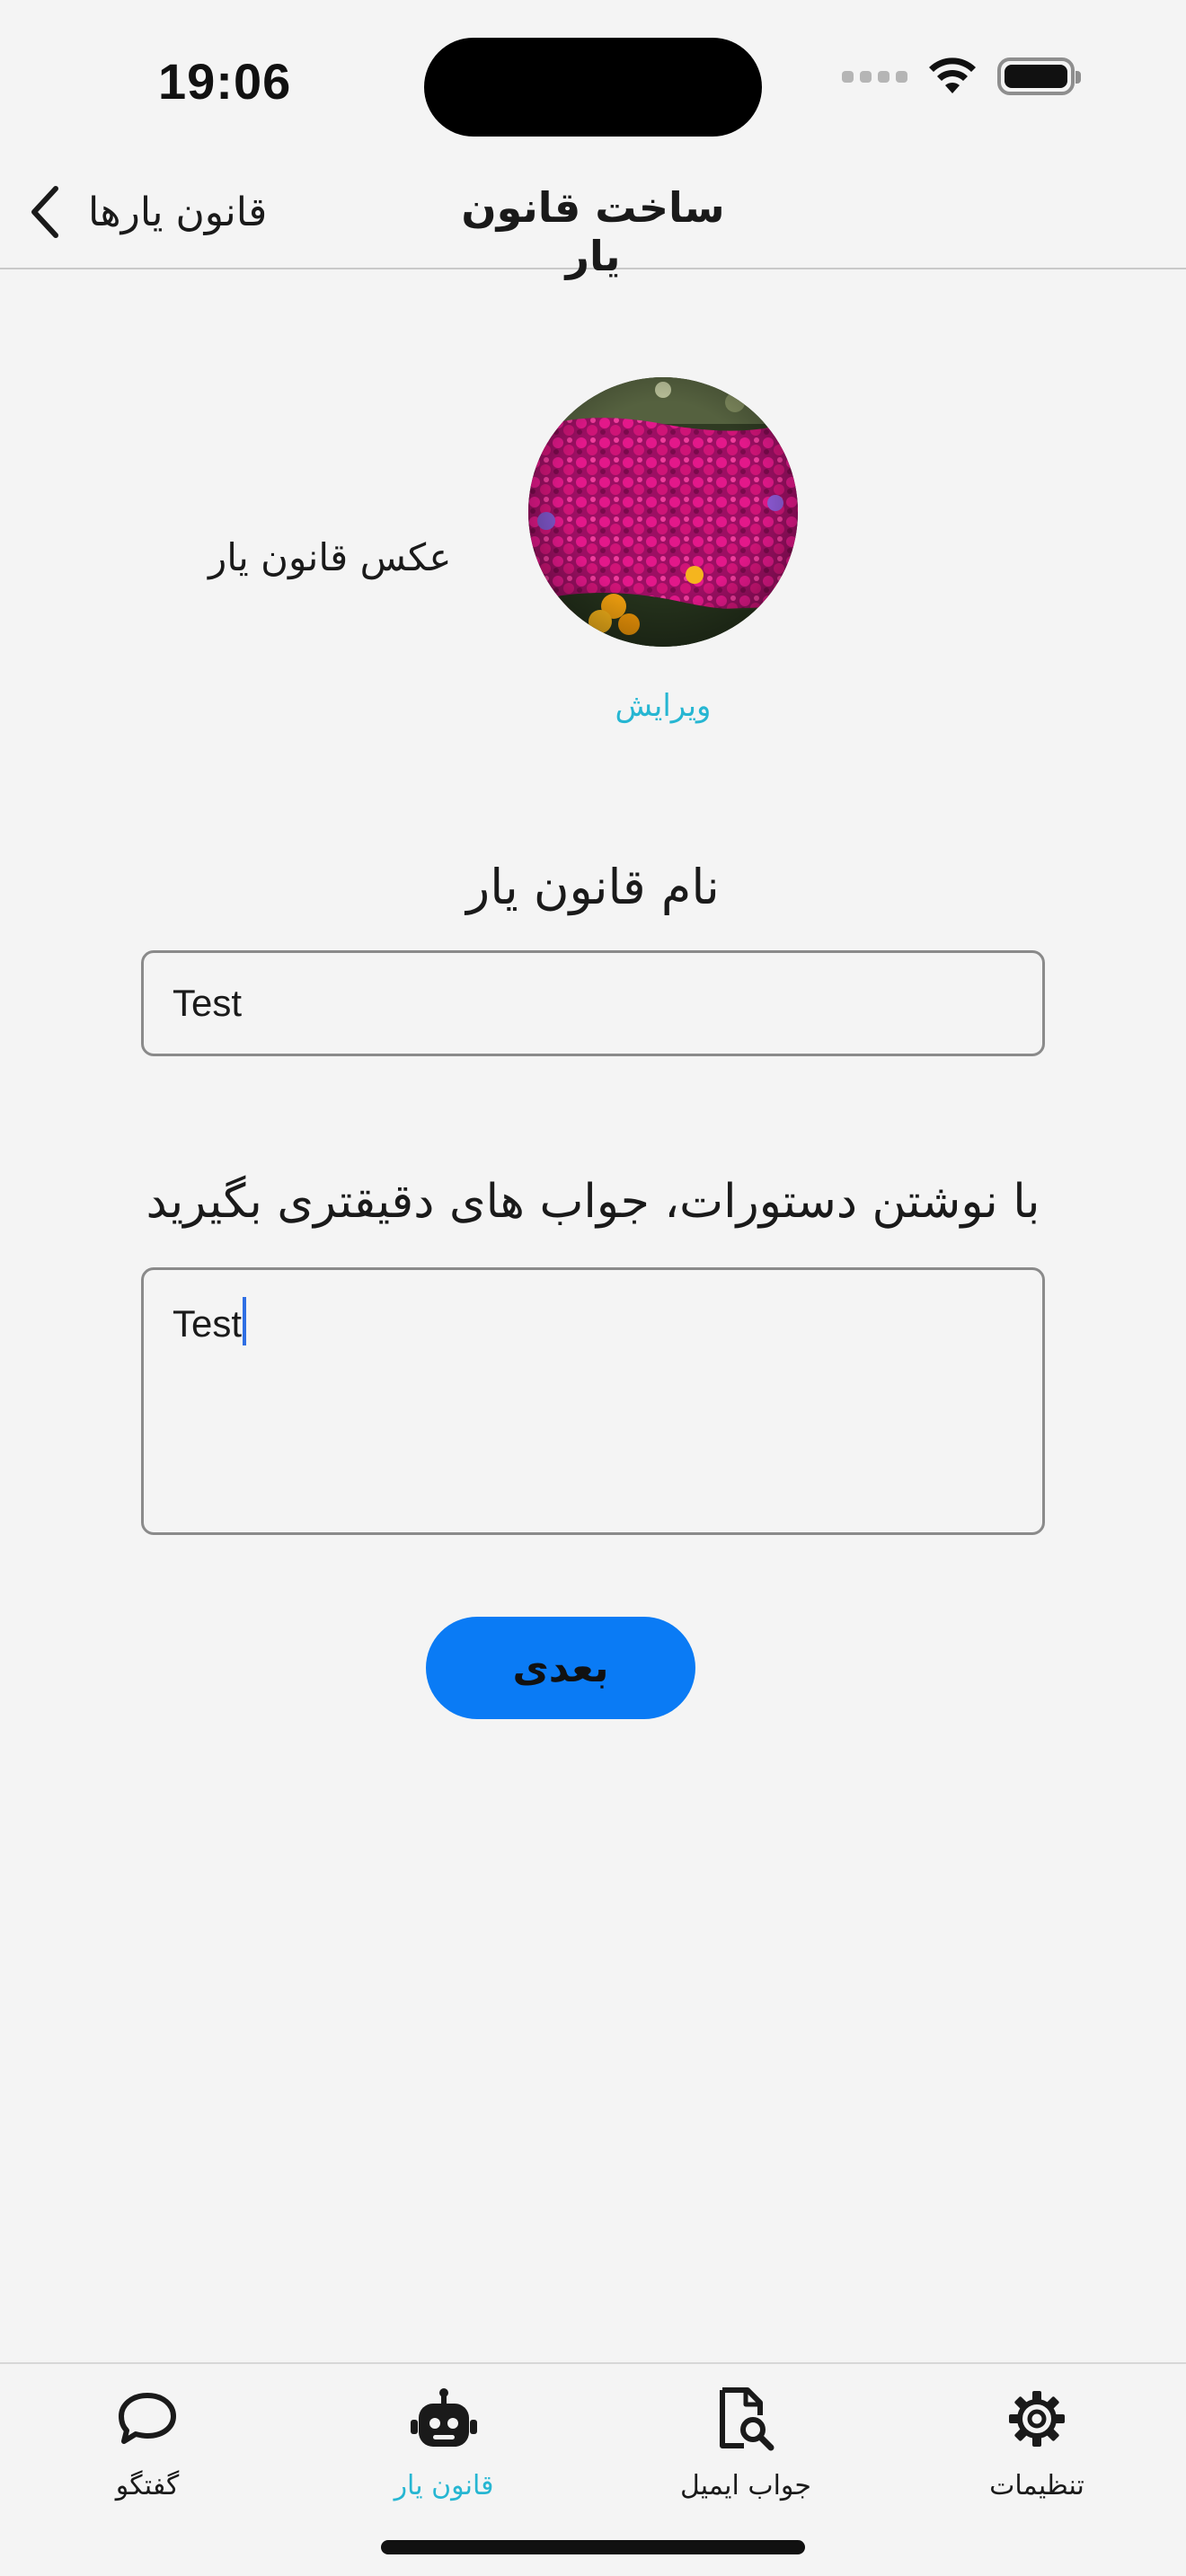 This screenshot has width=1186, height=2576. I want to click on tab-settings: تنظیمات, so click(1037, 2452).